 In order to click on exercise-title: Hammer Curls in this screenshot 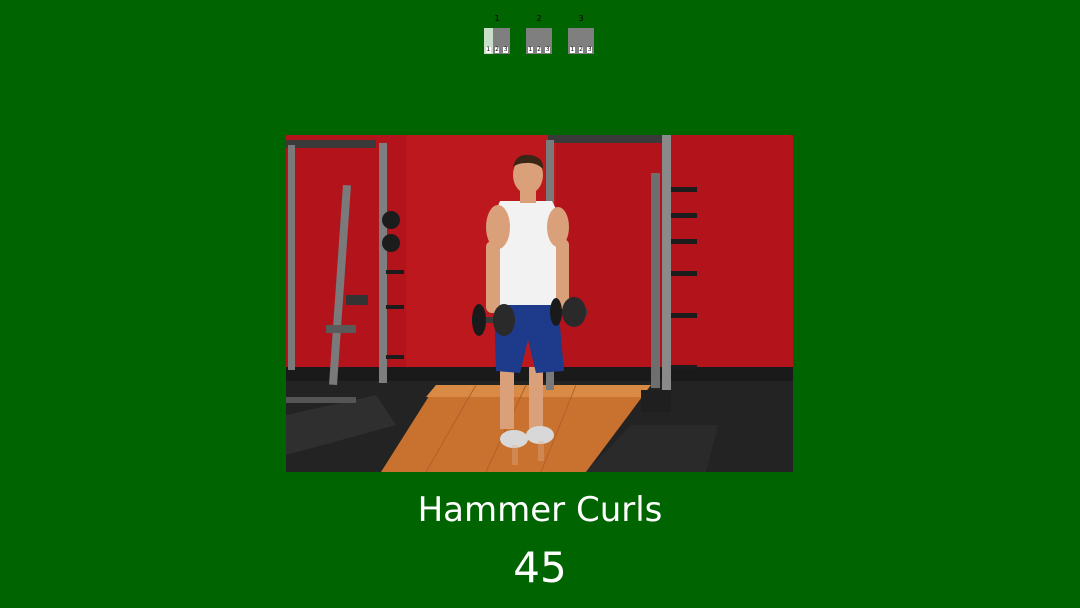, I will do `click(540, 510)`.